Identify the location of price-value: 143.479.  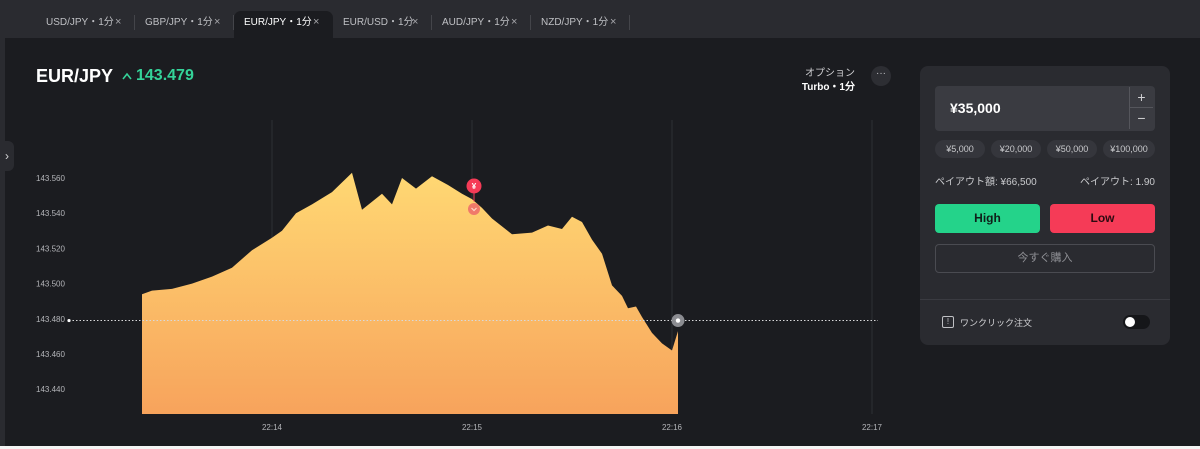
(165, 75).